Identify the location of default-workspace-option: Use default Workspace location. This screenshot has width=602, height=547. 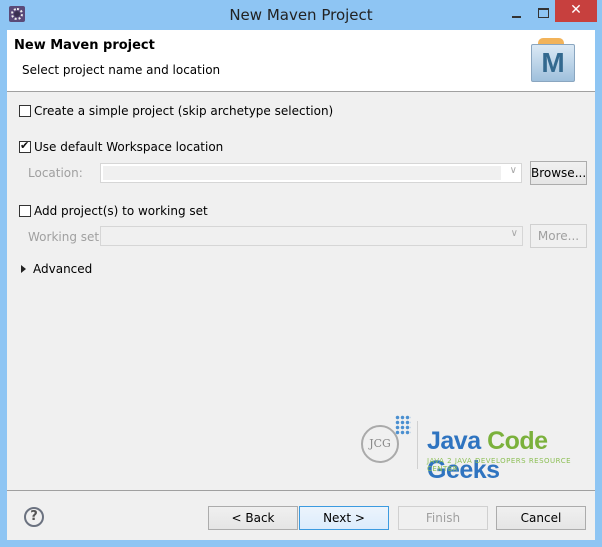
(121, 146).